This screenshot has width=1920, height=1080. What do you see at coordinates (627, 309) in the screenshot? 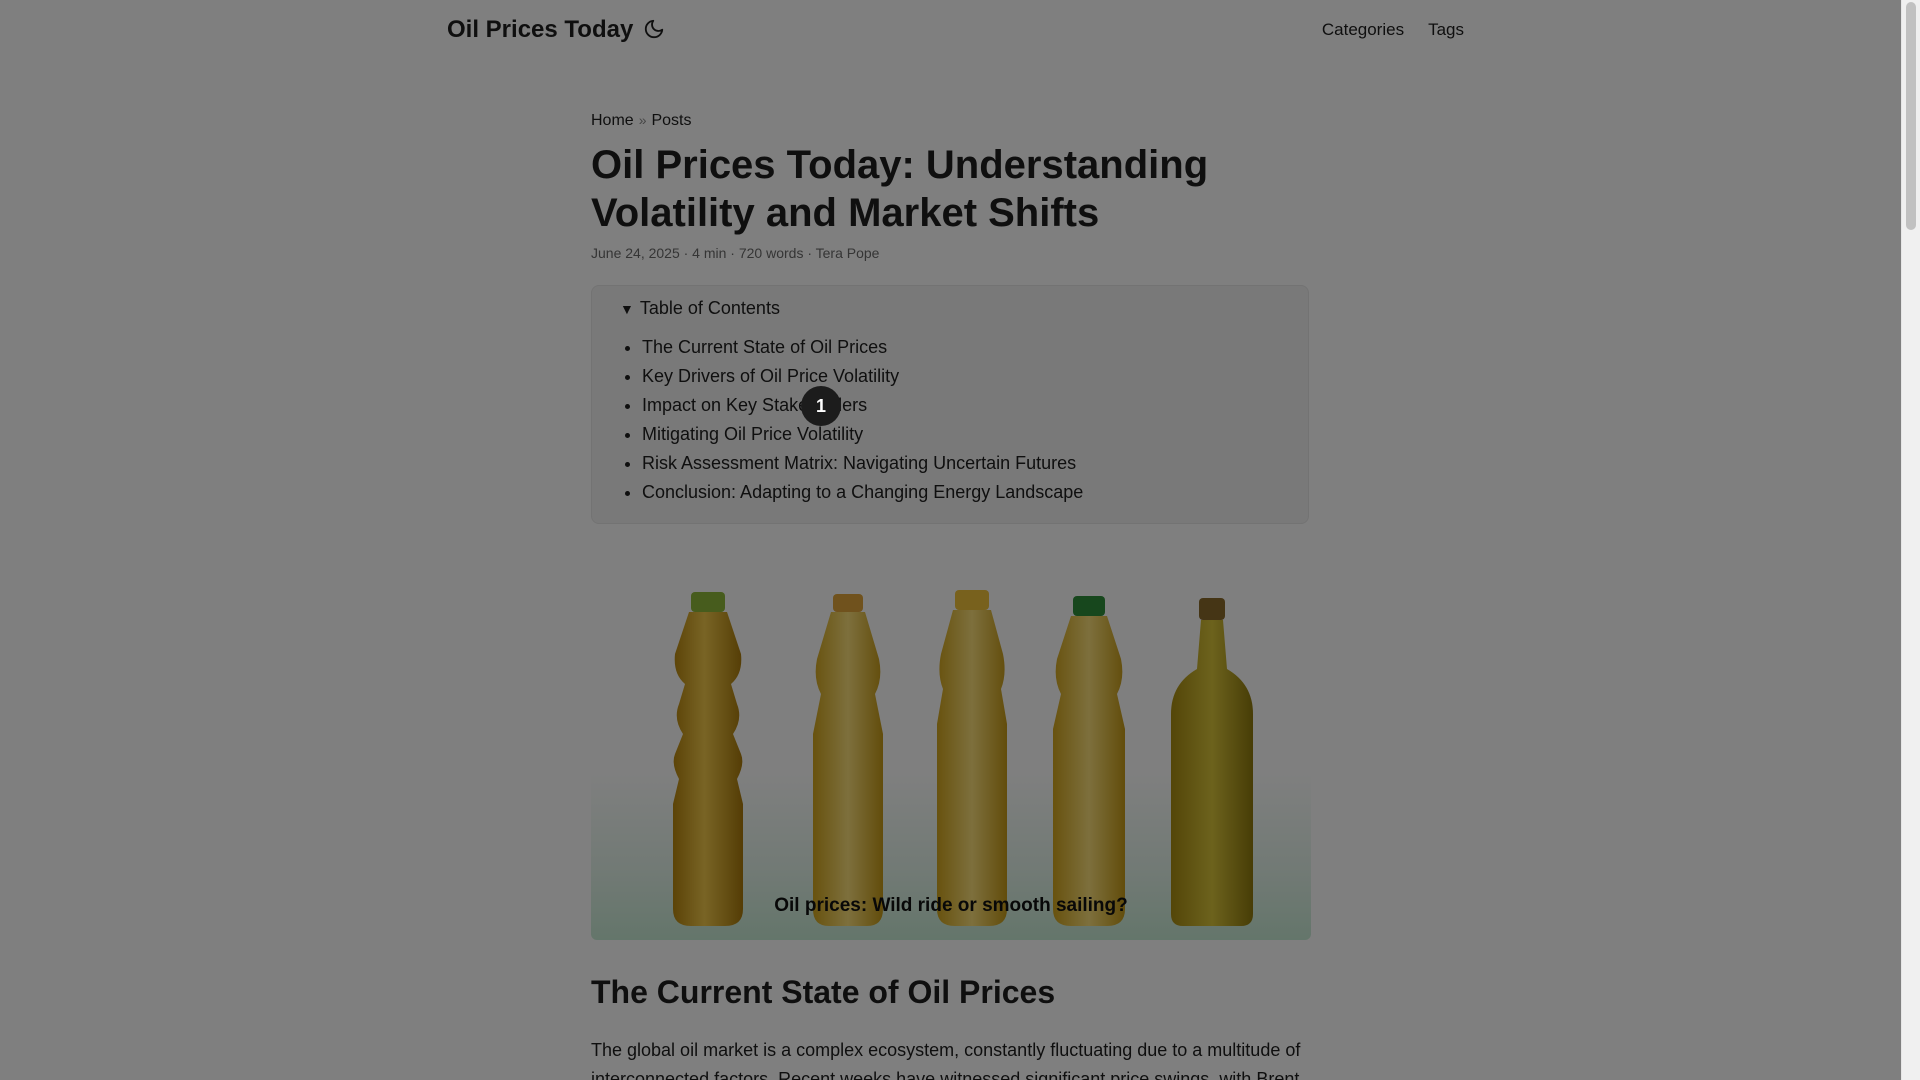
I see `triangle-down-icon: ▼` at bounding box center [627, 309].